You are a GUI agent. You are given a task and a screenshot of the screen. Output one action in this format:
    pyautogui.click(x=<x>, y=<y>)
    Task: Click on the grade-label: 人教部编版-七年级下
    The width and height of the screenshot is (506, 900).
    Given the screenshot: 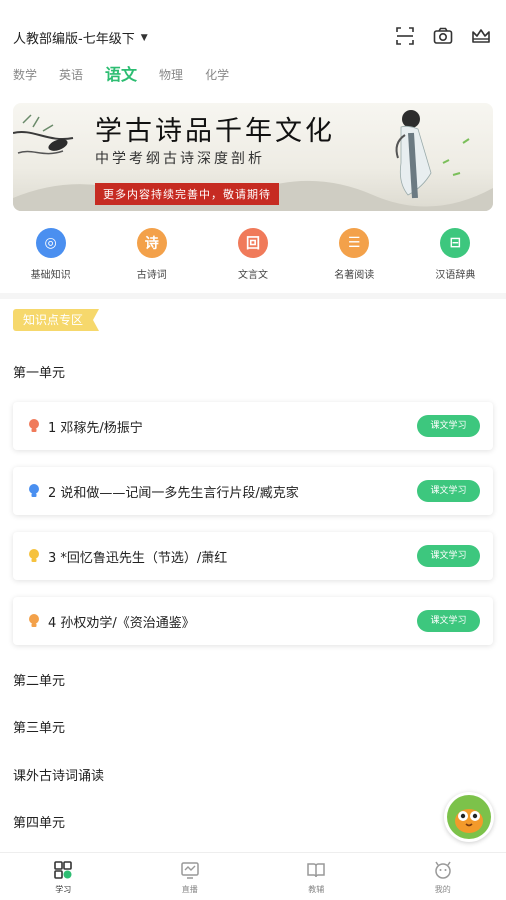 What is the action you would take?
    pyautogui.click(x=74, y=39)
    